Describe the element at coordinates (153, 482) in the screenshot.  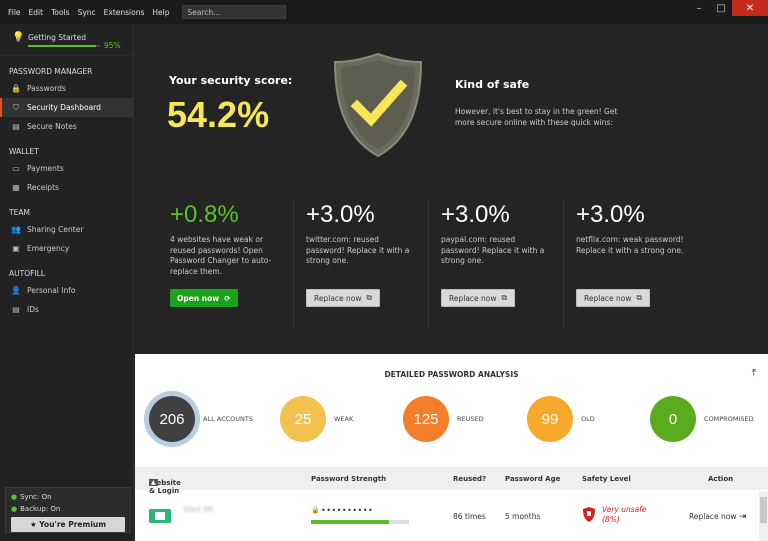
I see `sort-icon: ▲` at that location.